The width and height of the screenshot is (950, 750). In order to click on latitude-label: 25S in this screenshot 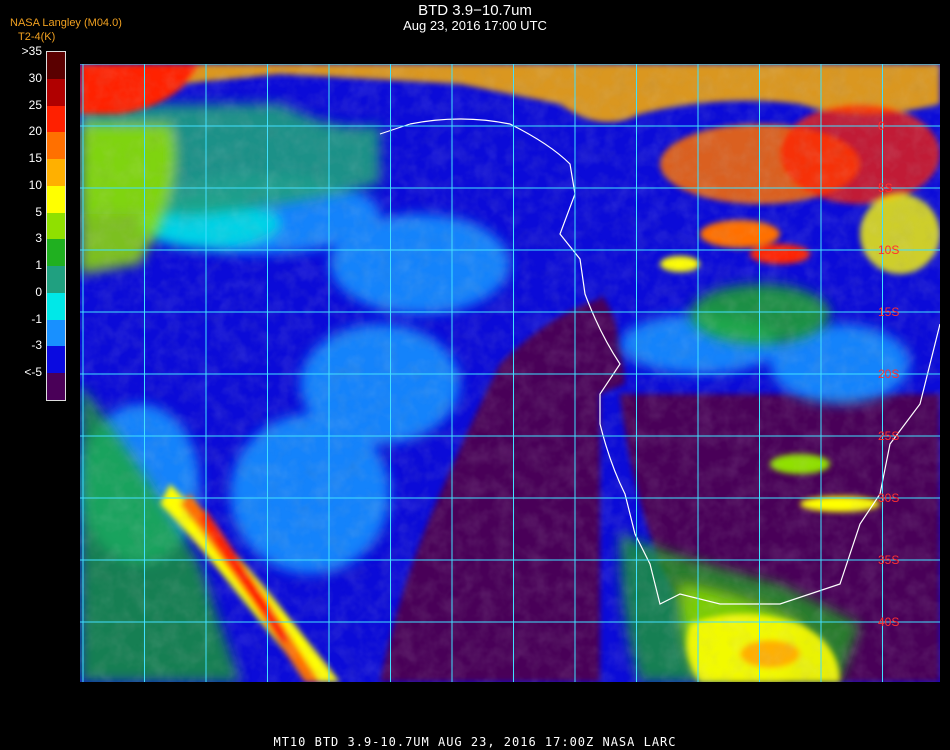, I will do `click(888, 436)`.